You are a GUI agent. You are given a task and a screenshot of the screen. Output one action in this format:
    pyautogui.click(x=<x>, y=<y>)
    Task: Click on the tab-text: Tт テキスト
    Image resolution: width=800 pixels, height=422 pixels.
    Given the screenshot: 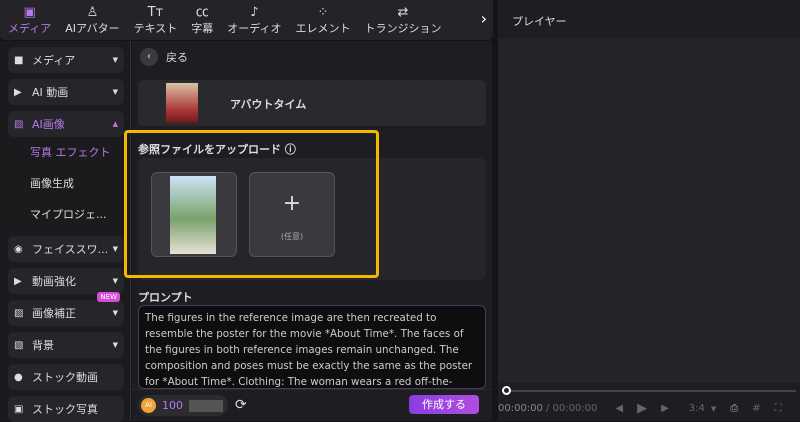 What is the action you would take?
    pyautogui.click(x=156, y=20)
    